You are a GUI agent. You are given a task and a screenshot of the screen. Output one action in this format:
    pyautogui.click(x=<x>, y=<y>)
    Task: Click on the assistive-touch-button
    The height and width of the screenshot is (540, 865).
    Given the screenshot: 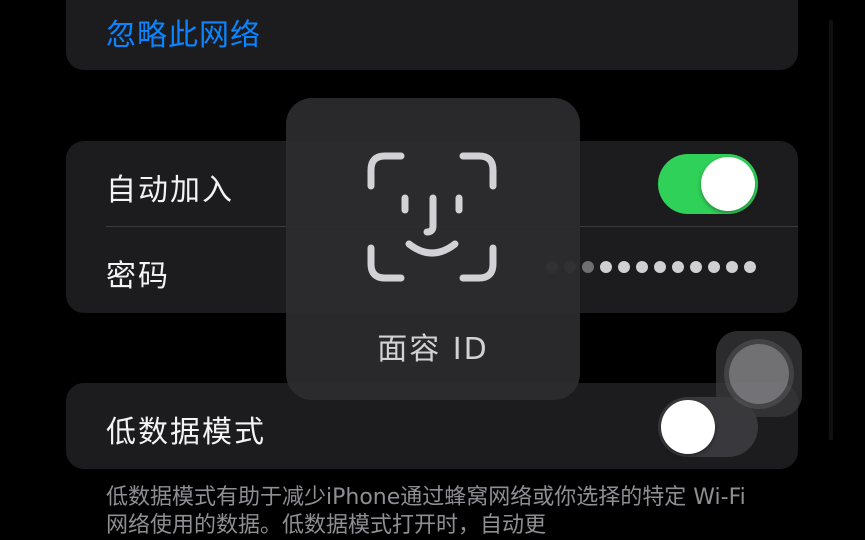 What is the action you would take?
    pyautogui.click(x=759, y=374)
    